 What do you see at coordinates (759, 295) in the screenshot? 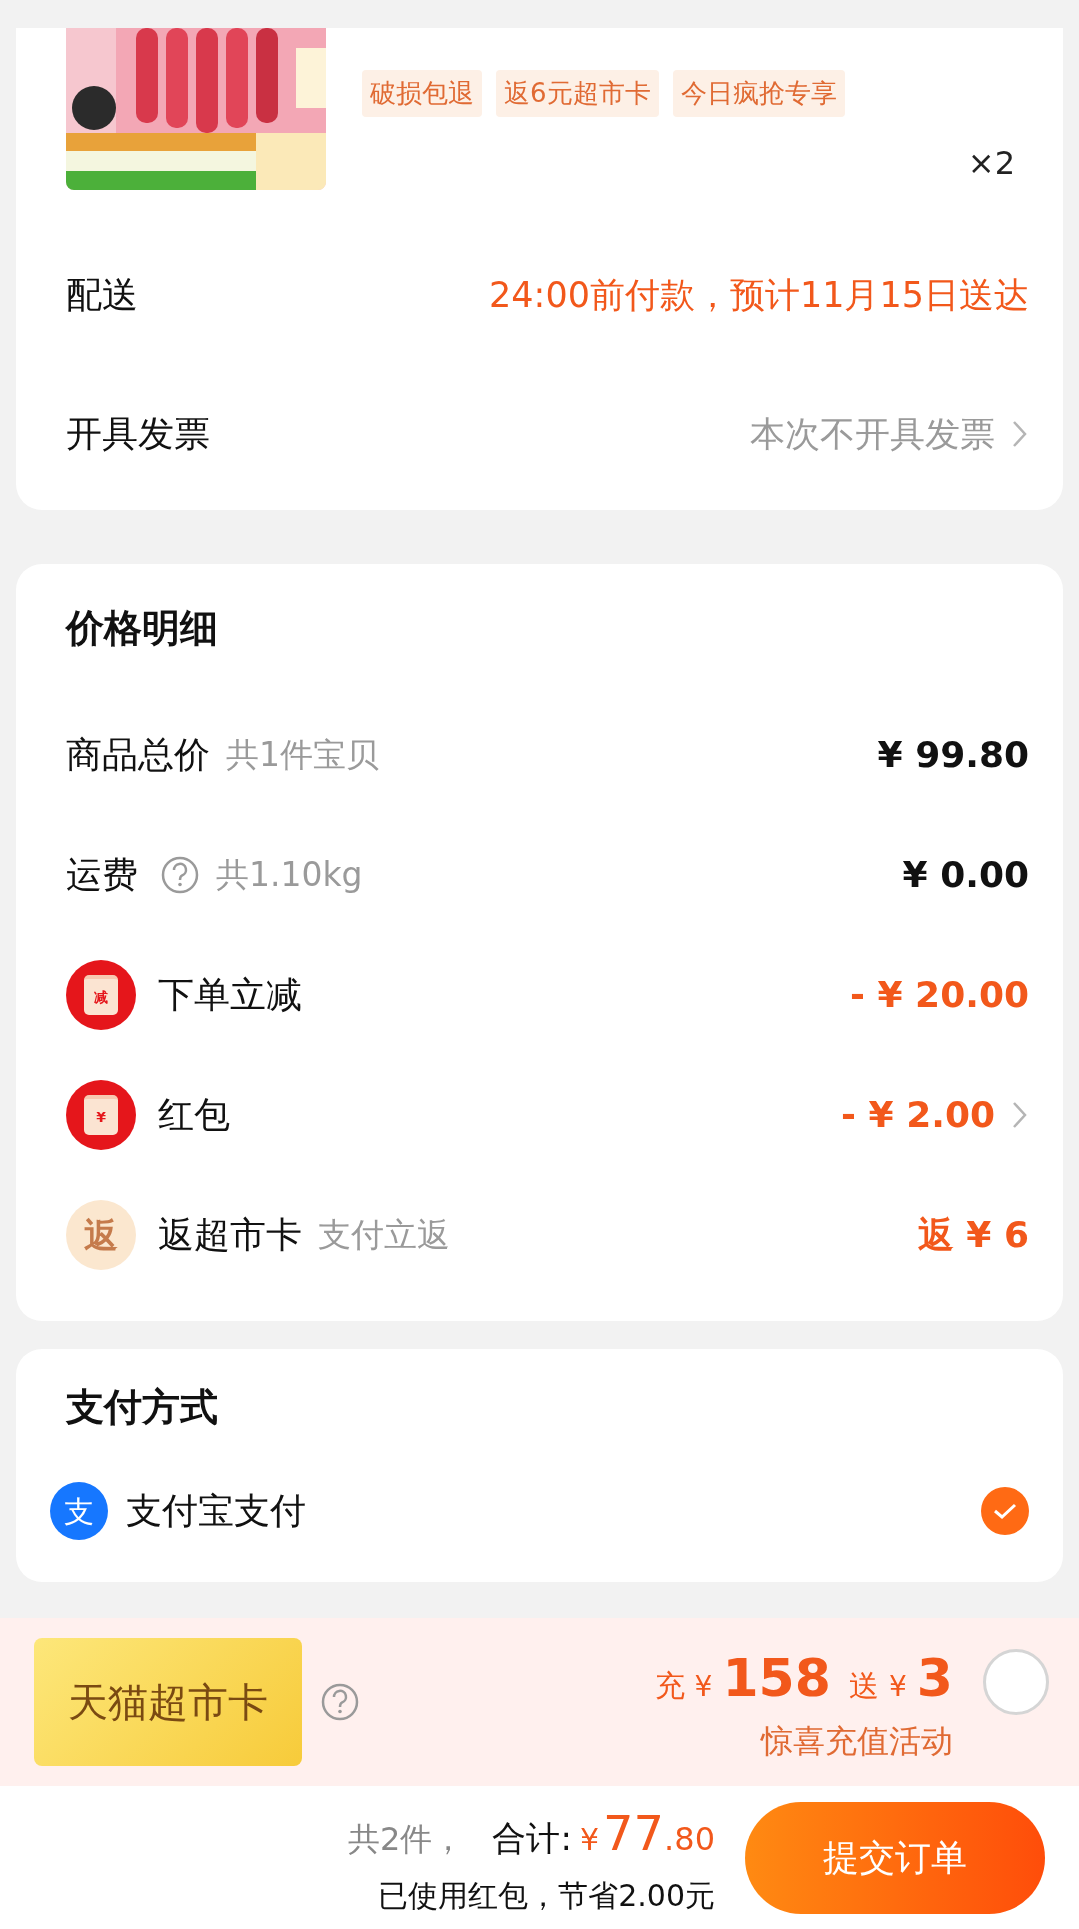
I see `delivery-value: 24:00前付款，预计11月15日送达` at bounding box center [759, 295].